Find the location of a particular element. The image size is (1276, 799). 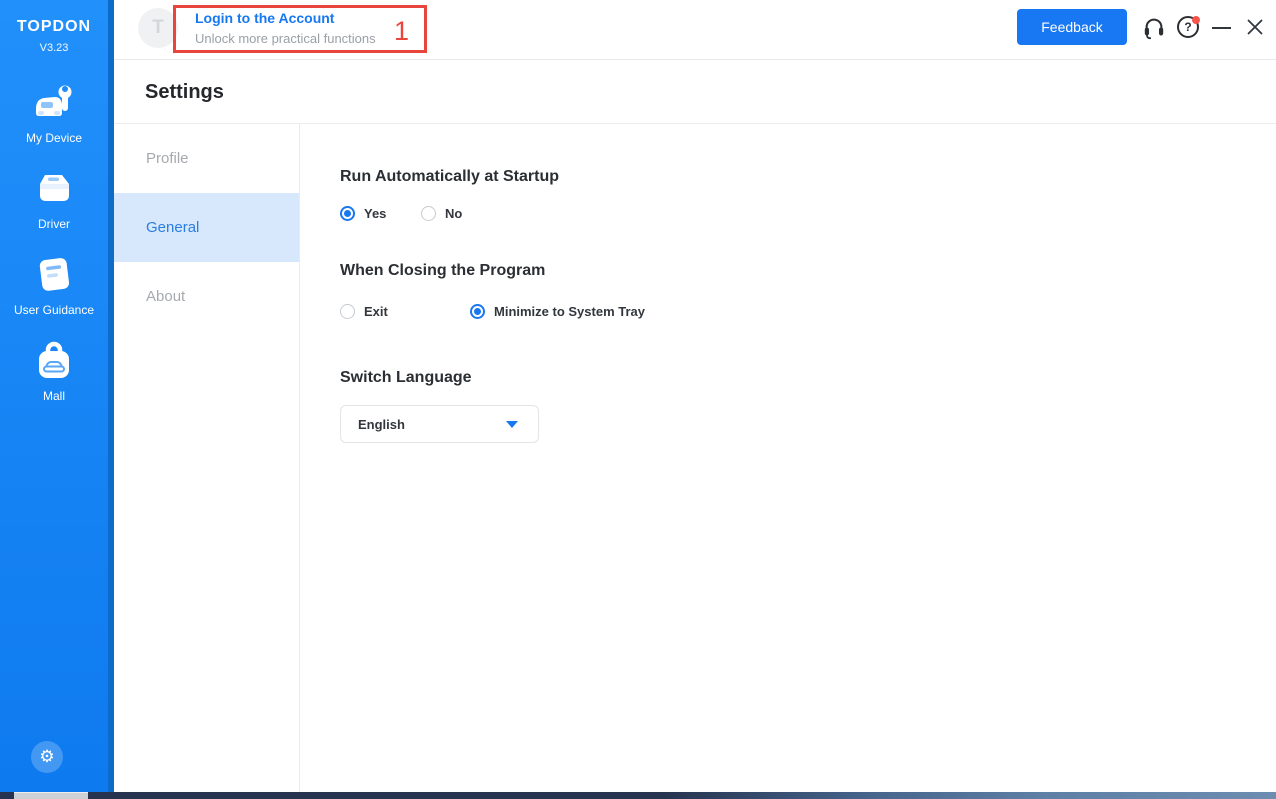

language-dropdown: English is located at coordinates (439, 424).